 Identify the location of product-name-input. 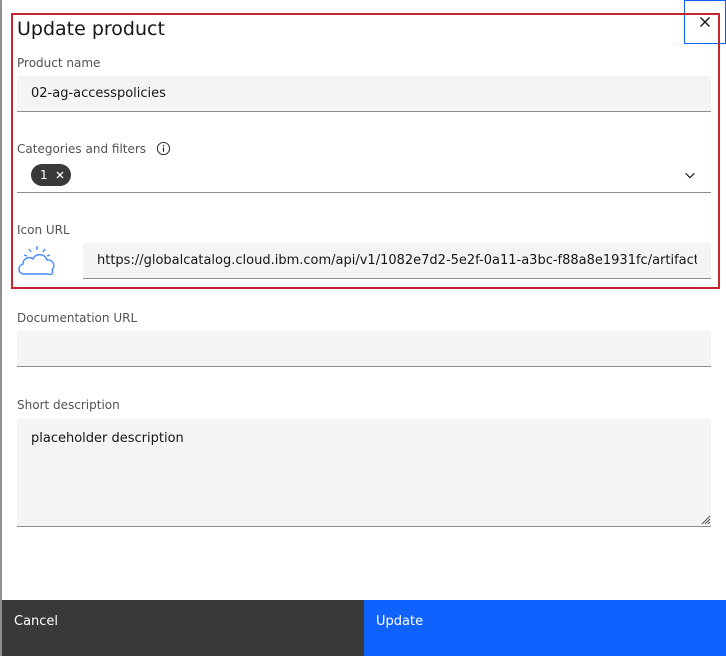
(364, 94).